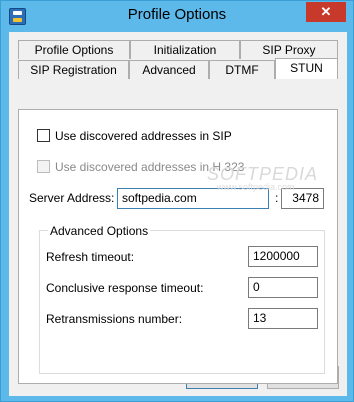 This screenshot has height=402, width=354. Describe the element at coordinates (169, 69) in the screenshot. I see `tab-advanced: Advanced` at that location.